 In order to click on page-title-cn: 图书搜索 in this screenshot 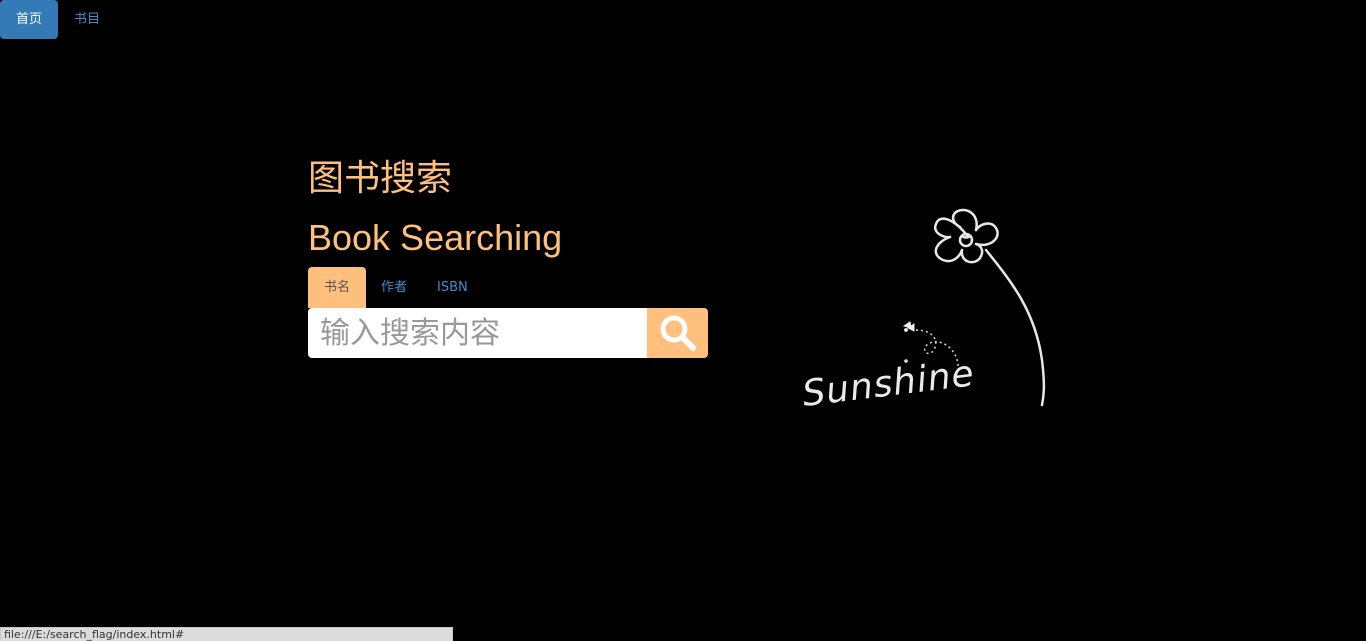, I will do `click(380, 178)`.